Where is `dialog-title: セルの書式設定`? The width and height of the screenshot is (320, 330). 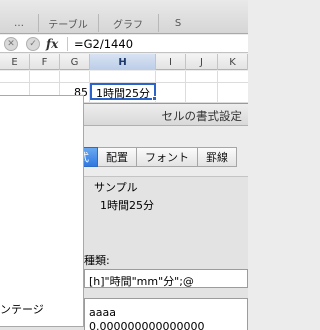 dialog-title: セルの書式設定 is located at coordinates (202, 116).